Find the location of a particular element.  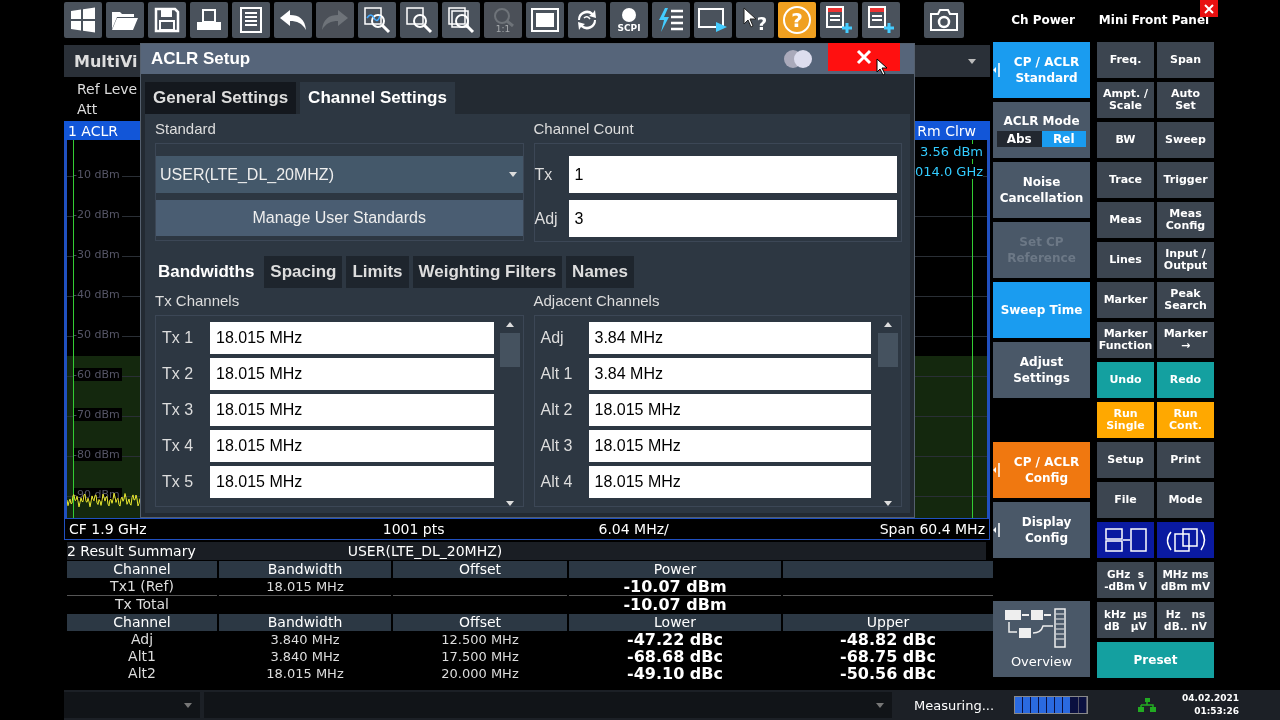

table-cell: -48.82 dBc is located at coordinates (888, 639).